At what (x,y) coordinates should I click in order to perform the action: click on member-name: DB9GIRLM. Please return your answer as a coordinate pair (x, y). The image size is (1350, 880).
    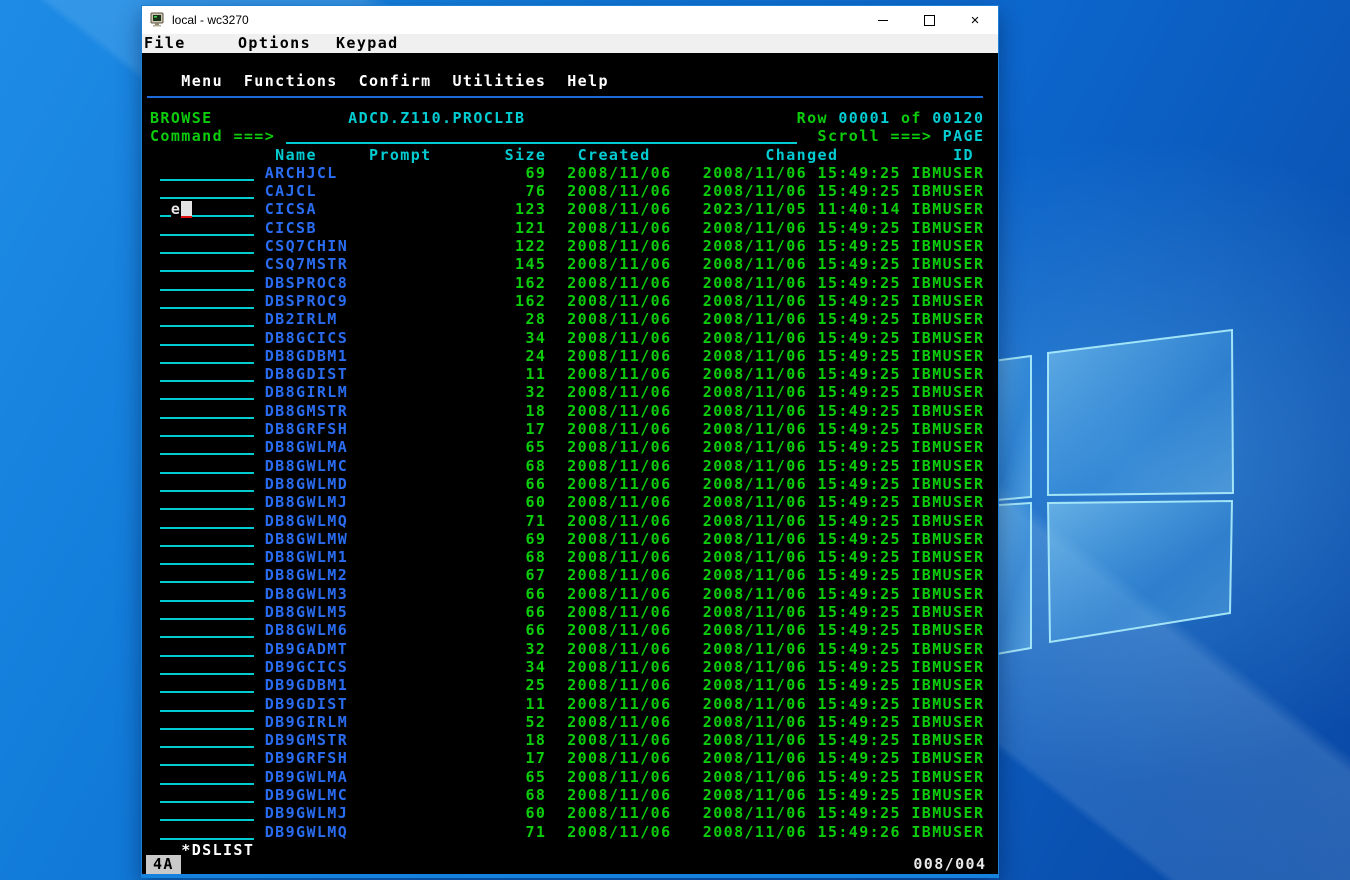
    Looking at the image, I should click on (306, 721).